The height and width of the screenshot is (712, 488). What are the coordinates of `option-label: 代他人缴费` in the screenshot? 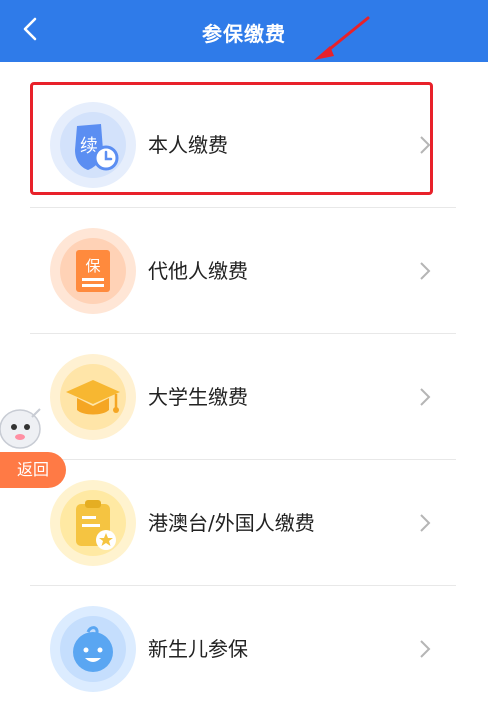 It's located at (198, 271).